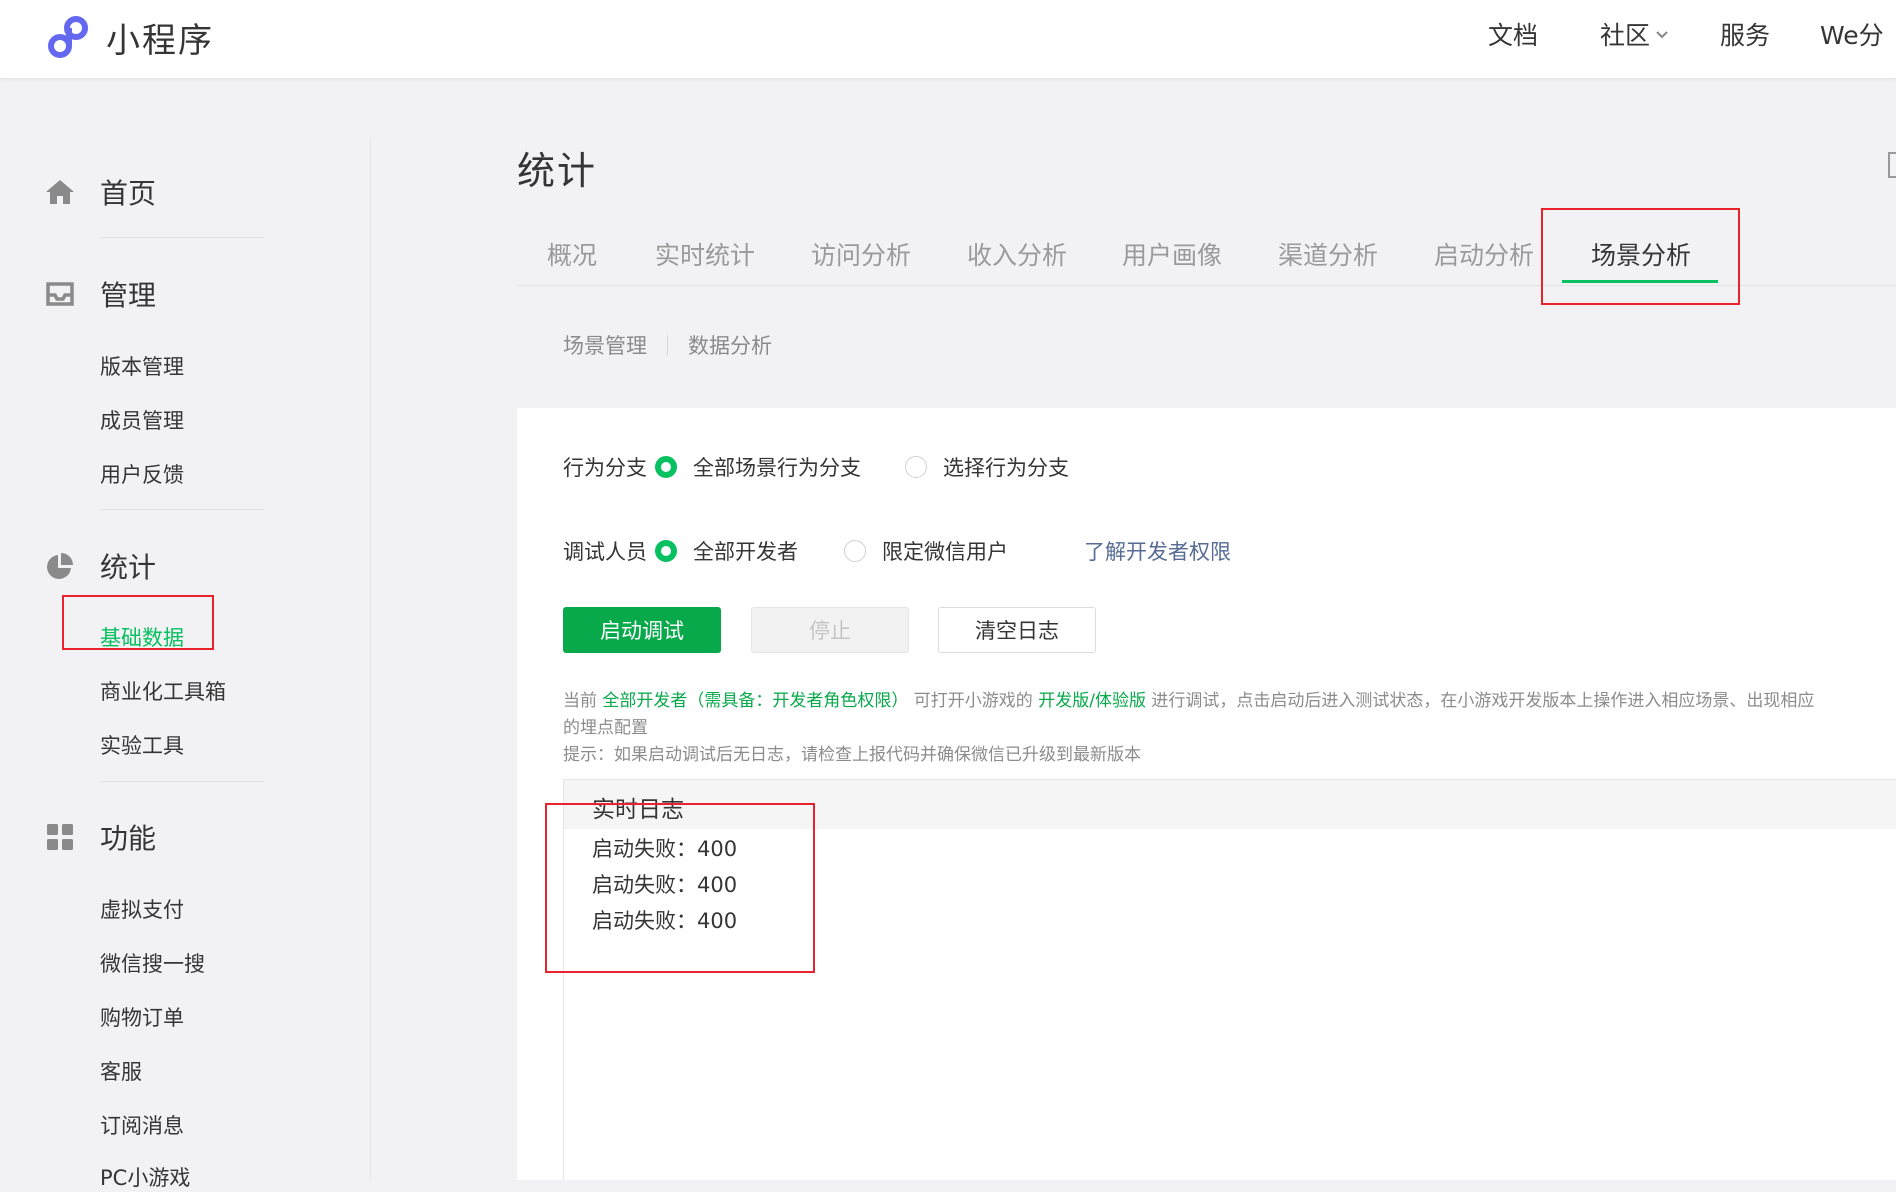 This screenshot has width=1896, height=1192. What do you see at coordinates (745, 551) in the screenshot?
I see `radio-all-developers-label: 全部开发者` at bounding box center [745, 551].